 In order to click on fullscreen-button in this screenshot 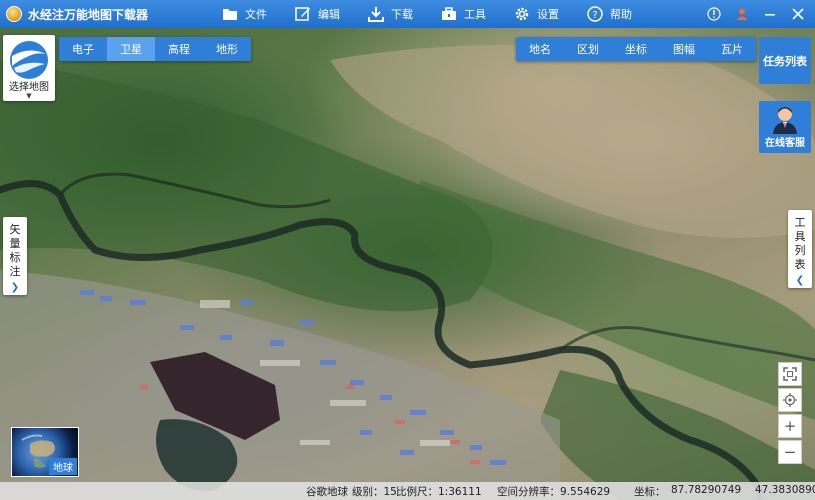, I will do `click(790, 374)`.